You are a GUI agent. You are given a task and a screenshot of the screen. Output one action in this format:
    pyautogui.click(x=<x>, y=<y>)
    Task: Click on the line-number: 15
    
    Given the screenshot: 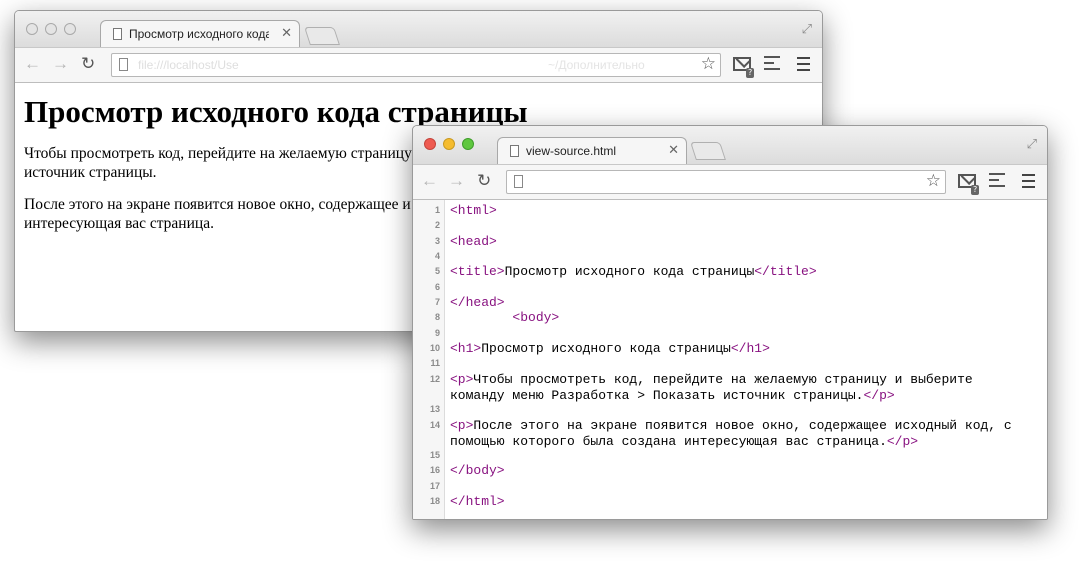 What is the action you would take?
    pyautogui.click(x=434, y=455)
    